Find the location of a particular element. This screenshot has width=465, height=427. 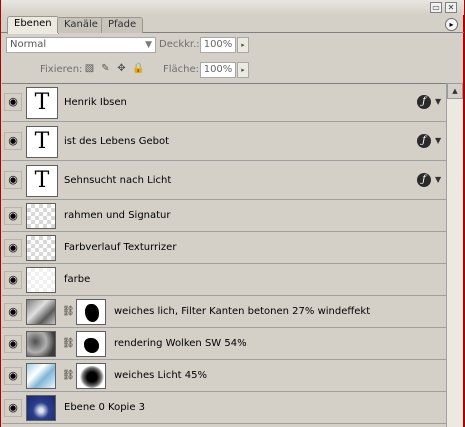

scroll-up-button: ▲ is located at coordinates (455, 91).